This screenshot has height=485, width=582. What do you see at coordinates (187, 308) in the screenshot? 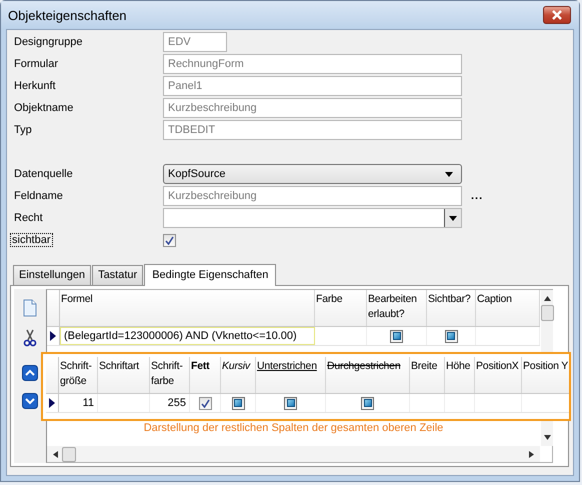
I see `column-header: Formel` at bounding box center [187, 308].